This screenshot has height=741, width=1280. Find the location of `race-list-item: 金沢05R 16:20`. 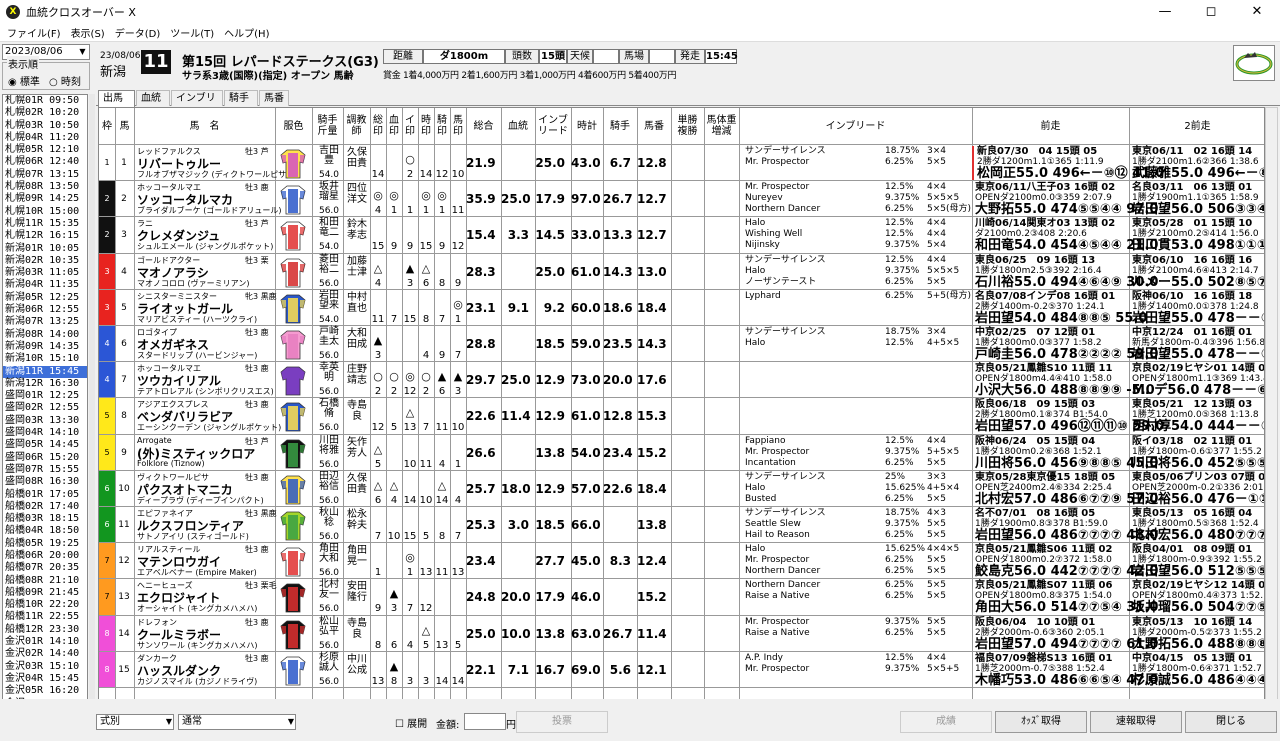

race-list-item: 金沢05R 16:20 is located at coordinates (45, 691).